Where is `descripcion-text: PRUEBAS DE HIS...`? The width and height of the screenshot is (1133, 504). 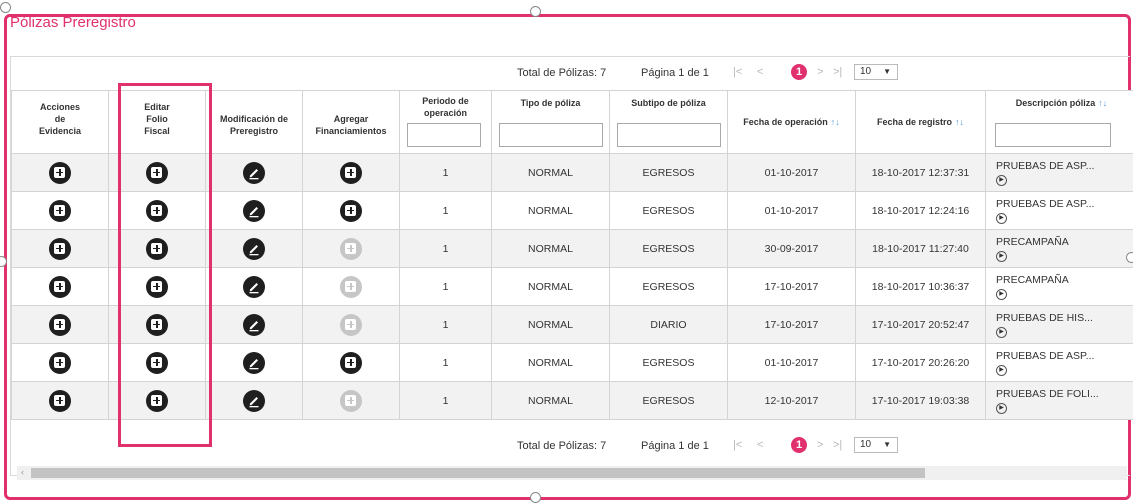
descripcion-text: PRUEBAS DE HIS... is located at coordinates (1044, 317).